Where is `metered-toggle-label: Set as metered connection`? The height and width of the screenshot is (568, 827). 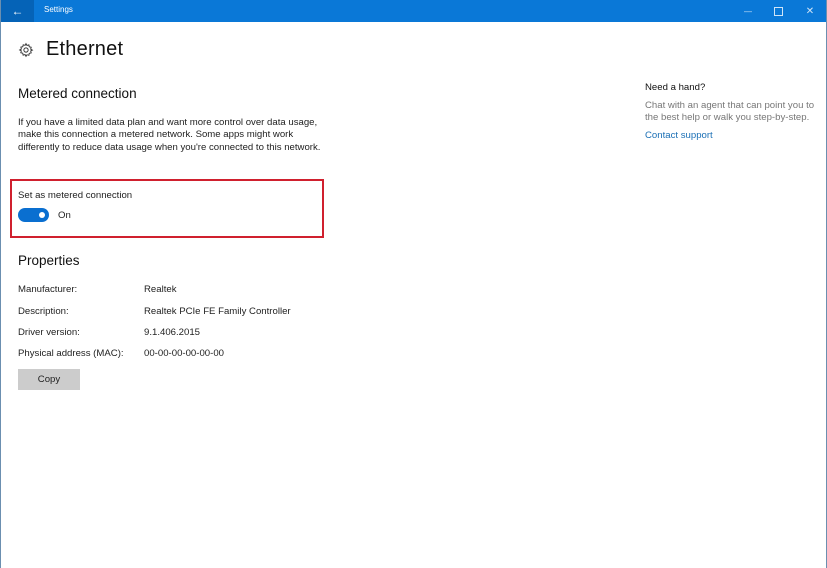
metered-toggle-label: Set as metered connection is located at coordinates (75, 195).